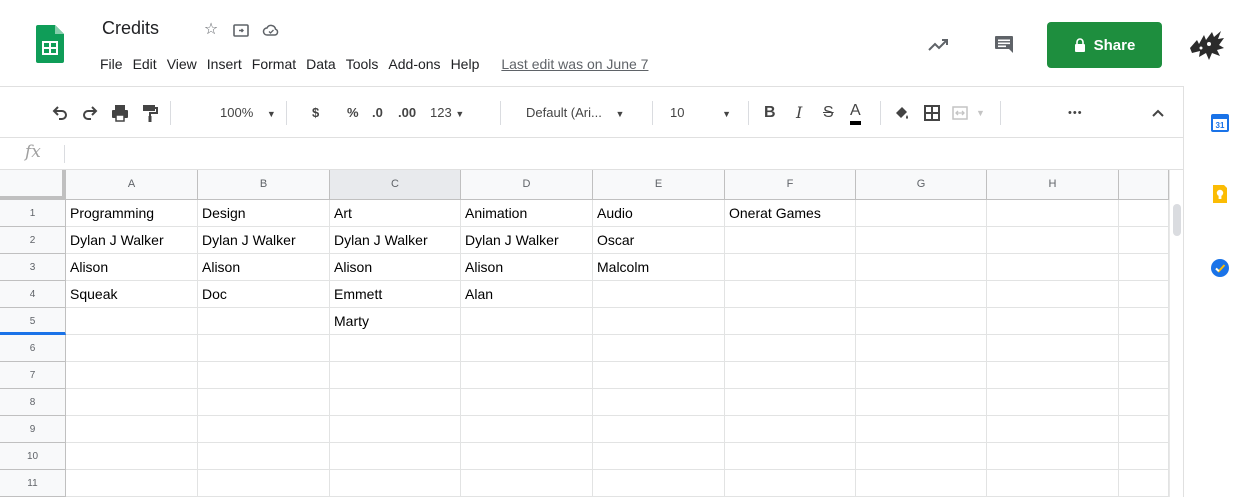  Describe the element at coordinates (770, 113) in the screenshot. I see `bold-button: B` at that location.